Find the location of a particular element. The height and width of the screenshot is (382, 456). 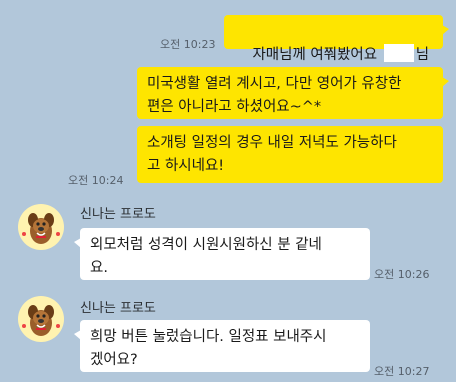

message-text: 자매님께 여쭤봤어요 is located at coordinates (317, 55).